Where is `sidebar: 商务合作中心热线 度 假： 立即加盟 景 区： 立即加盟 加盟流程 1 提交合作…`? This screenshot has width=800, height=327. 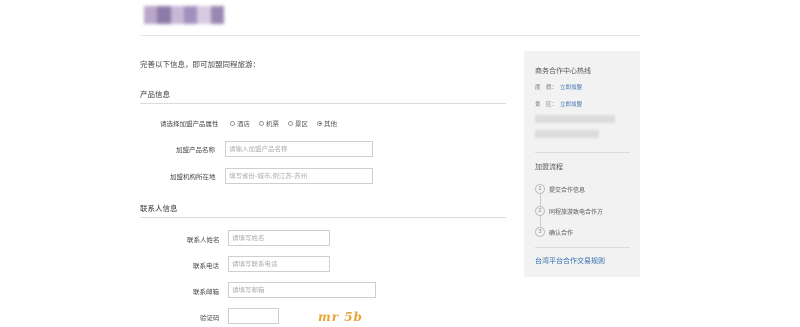
sidebar: 商务合作中心热线 度 假： 立即加盟 景 区： 立即加盟 加盟流程 1 提交合作… is located at coordinates (582, 164).